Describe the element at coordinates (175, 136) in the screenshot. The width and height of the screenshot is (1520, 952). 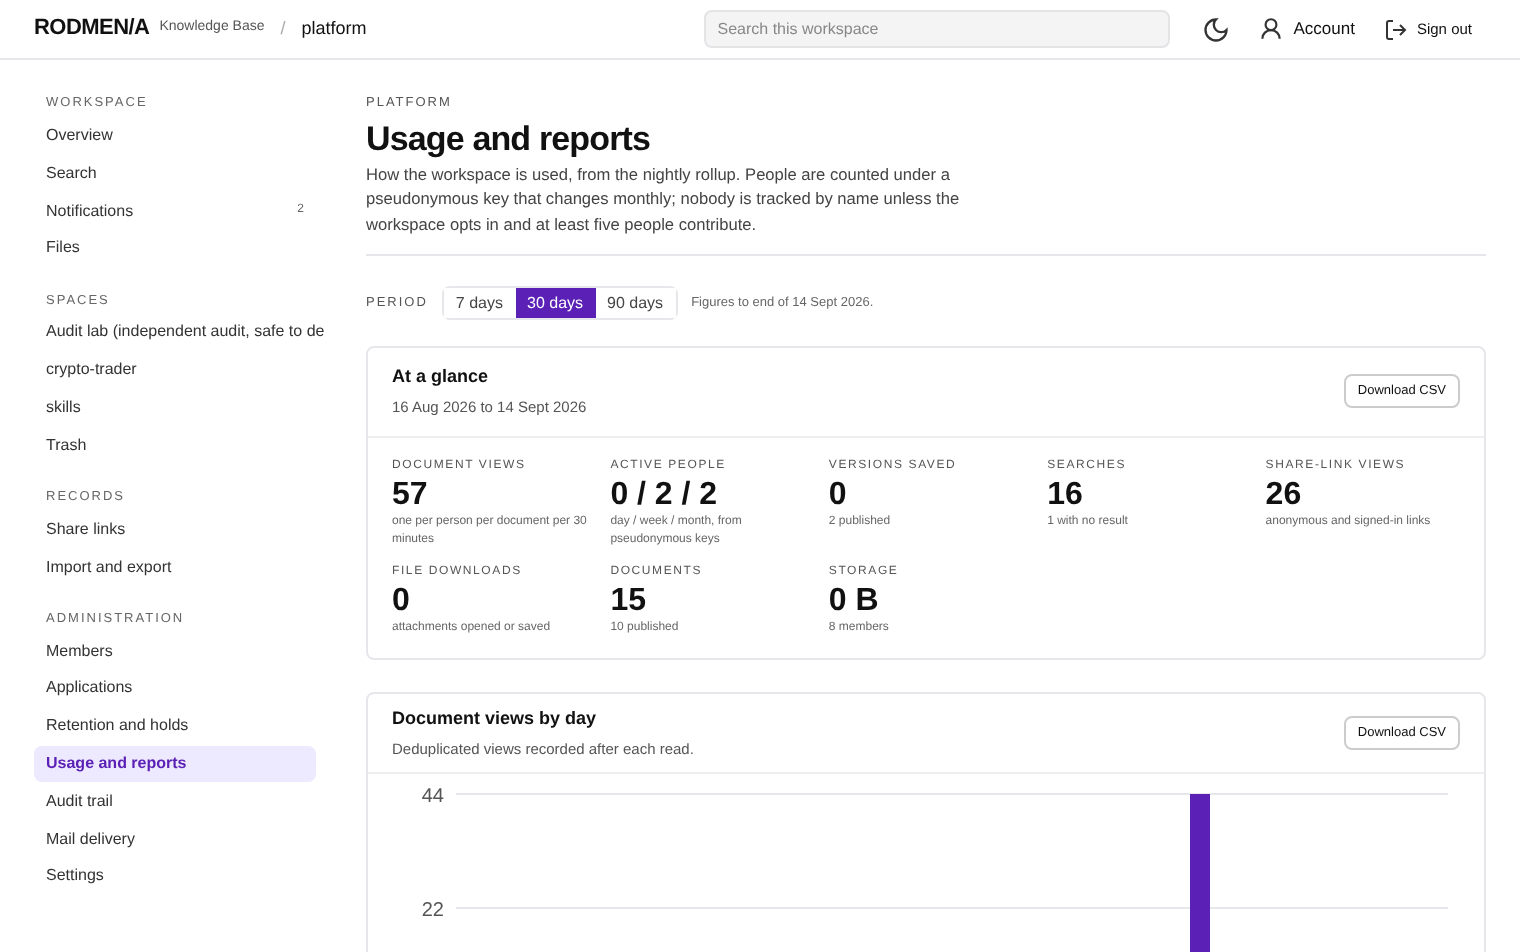
I see `sidebar-item: Overview` at that location.